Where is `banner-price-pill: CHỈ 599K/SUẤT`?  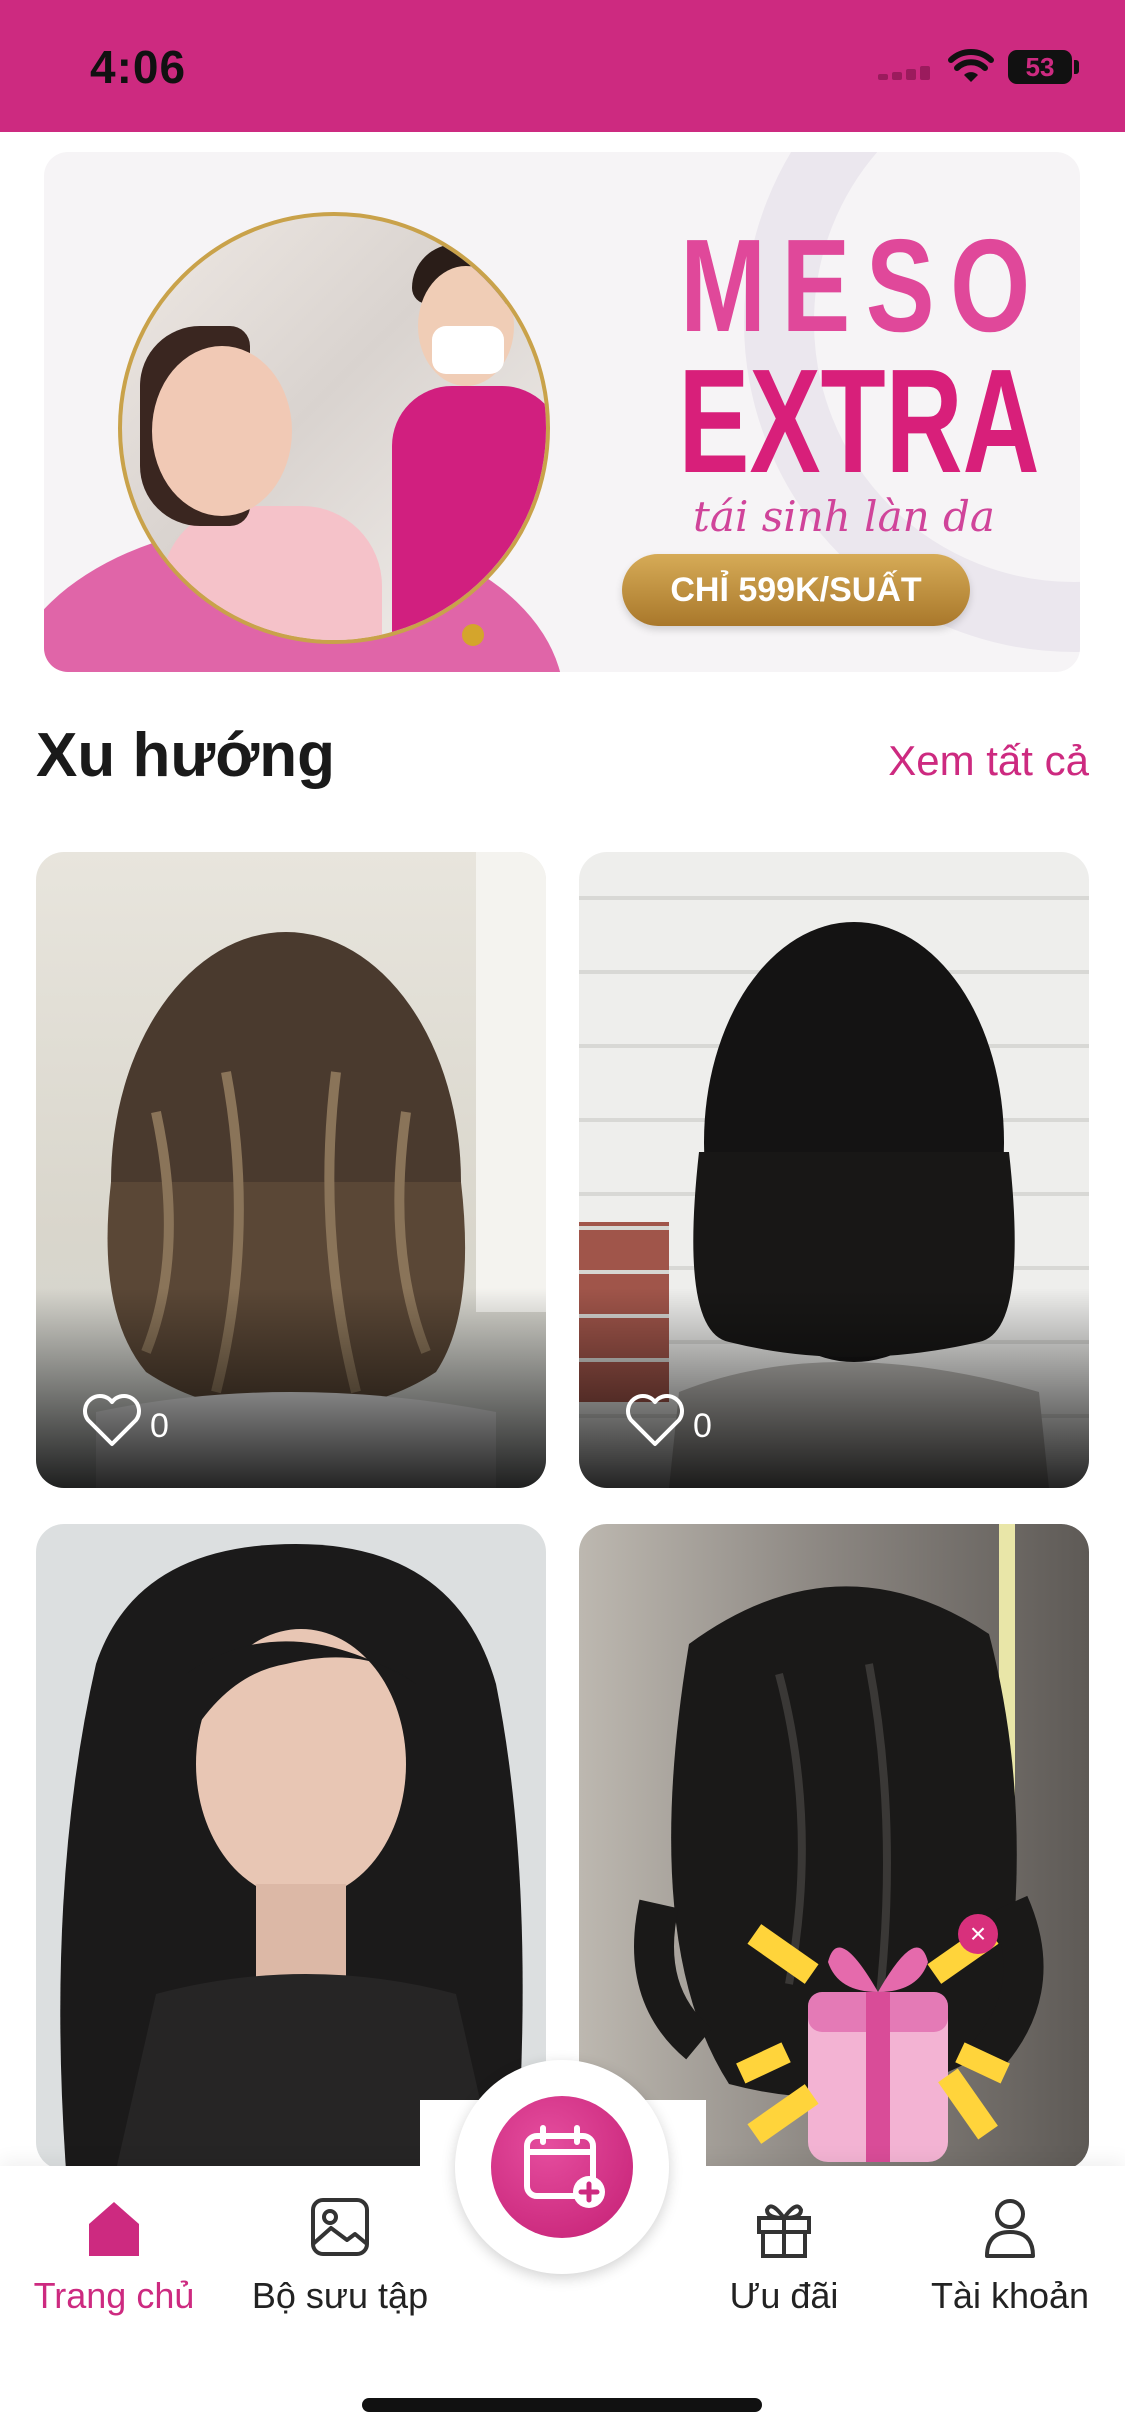
banner-price-pill: CHỈ 599K/SUẤT is located at coordinates (796, 590).